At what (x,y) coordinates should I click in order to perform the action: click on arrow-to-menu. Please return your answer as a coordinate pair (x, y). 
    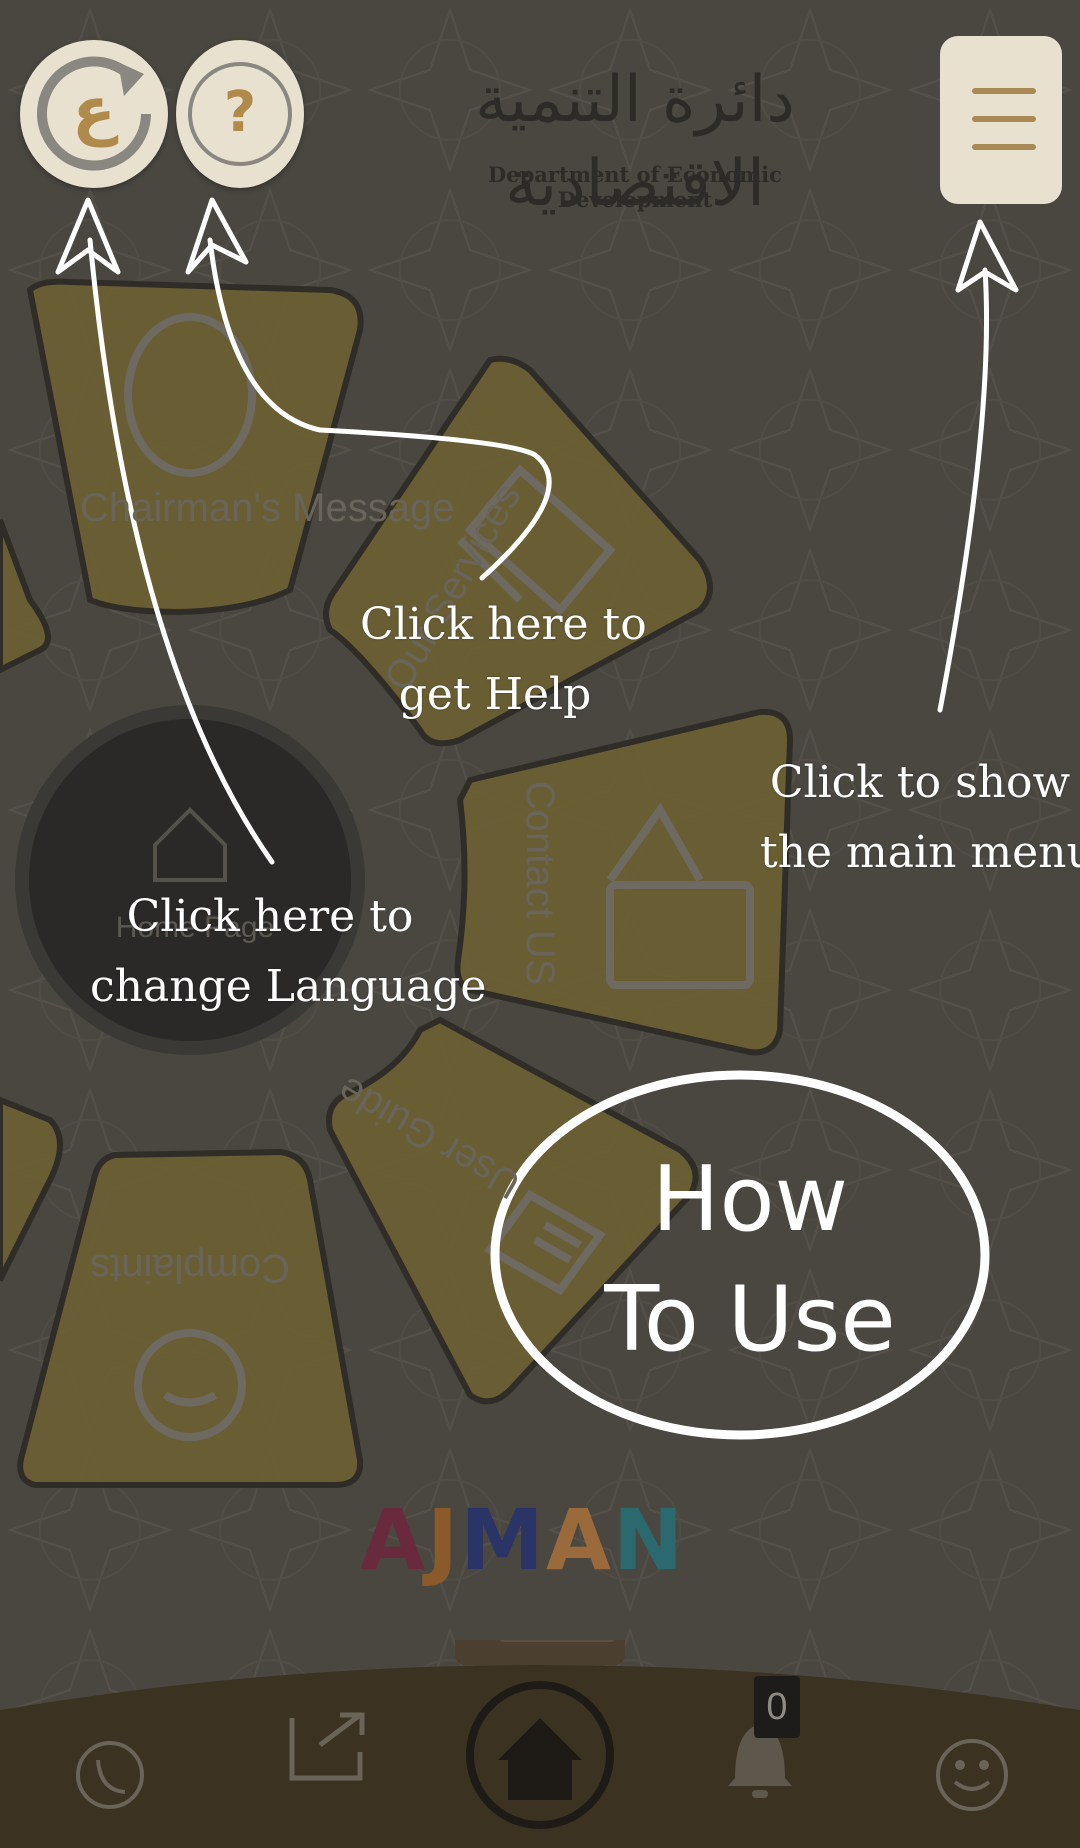
    Looking at the image, I should click on (963, 490).